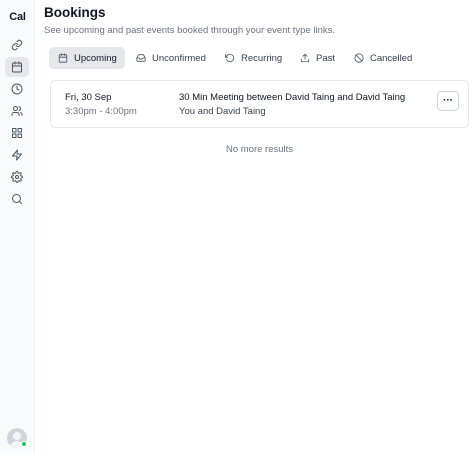  I want to click on clock-icon, so click(17, 89).